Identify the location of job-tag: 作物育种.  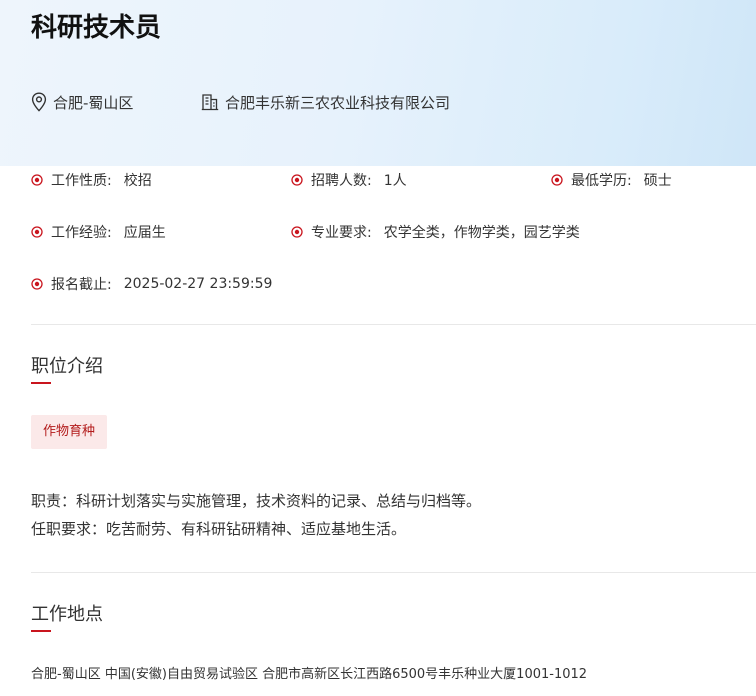
(69, 432).